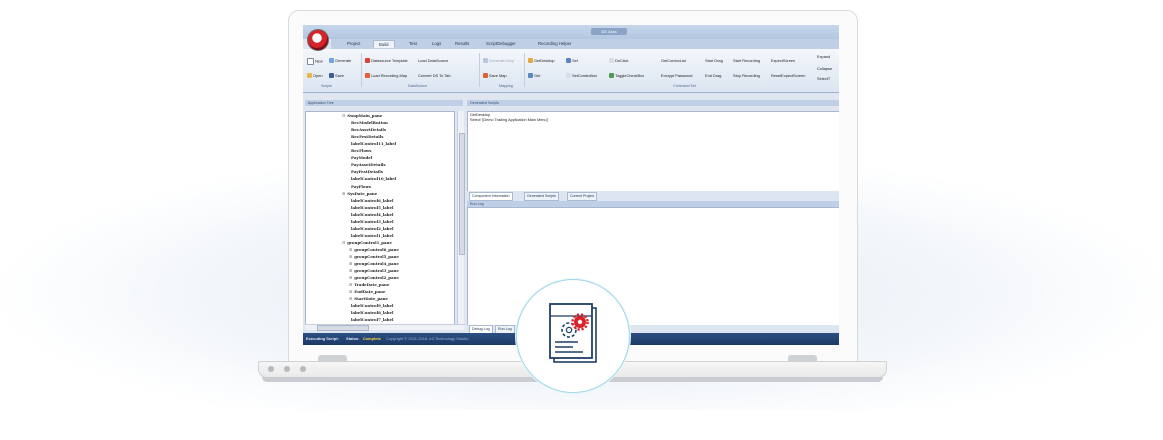 The image size is (1163, 440). Describe the element at coordinates (436, 43) in the screenshot. I see `tab-logs: Logs` at that location.